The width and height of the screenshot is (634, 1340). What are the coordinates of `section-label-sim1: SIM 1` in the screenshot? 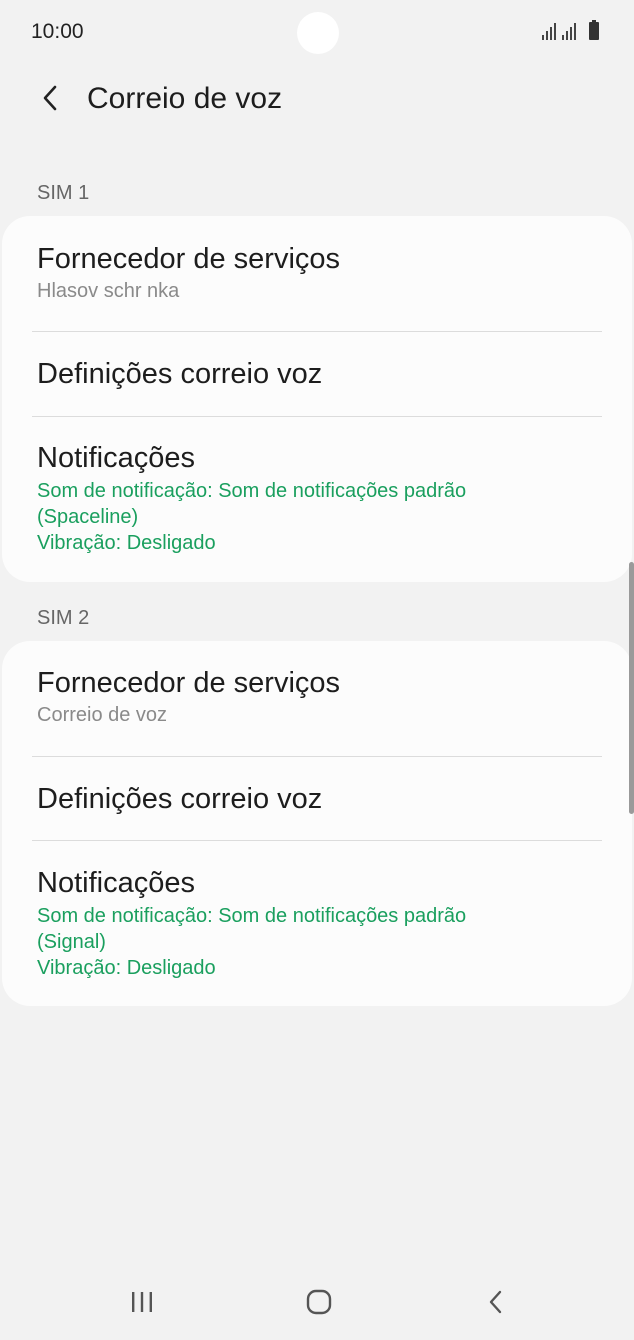 It's located at (63, 193).